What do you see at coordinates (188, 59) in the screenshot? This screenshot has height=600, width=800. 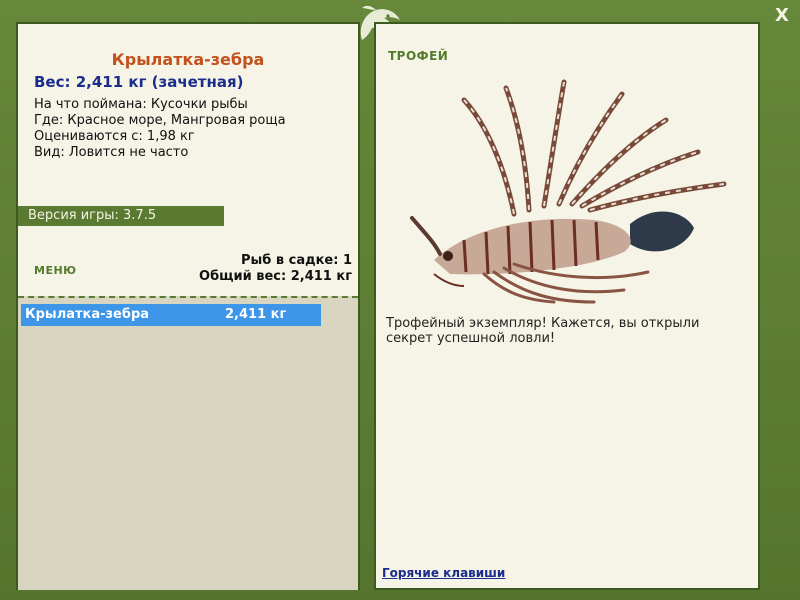 I see `fish-name-title: Крылатка-зебра` at bounding box center [188, 59].